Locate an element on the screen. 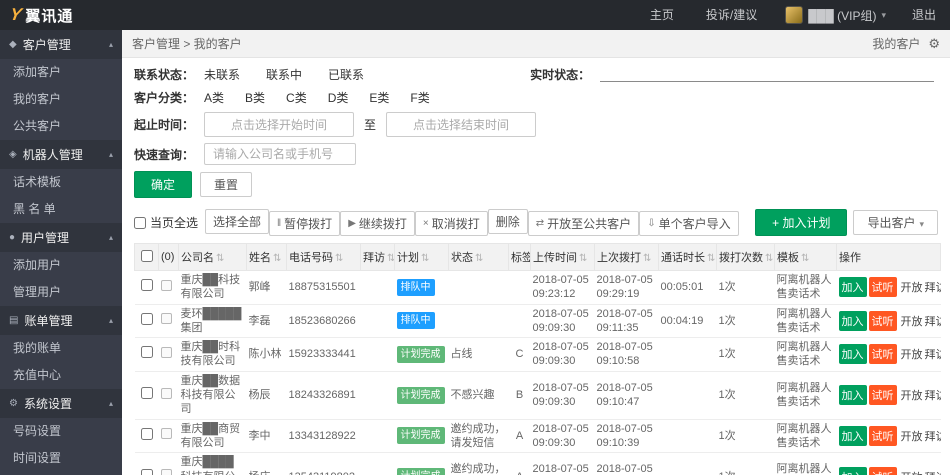  start-time-input: 点击选择开始时间 is located at coordinates (279, 124).